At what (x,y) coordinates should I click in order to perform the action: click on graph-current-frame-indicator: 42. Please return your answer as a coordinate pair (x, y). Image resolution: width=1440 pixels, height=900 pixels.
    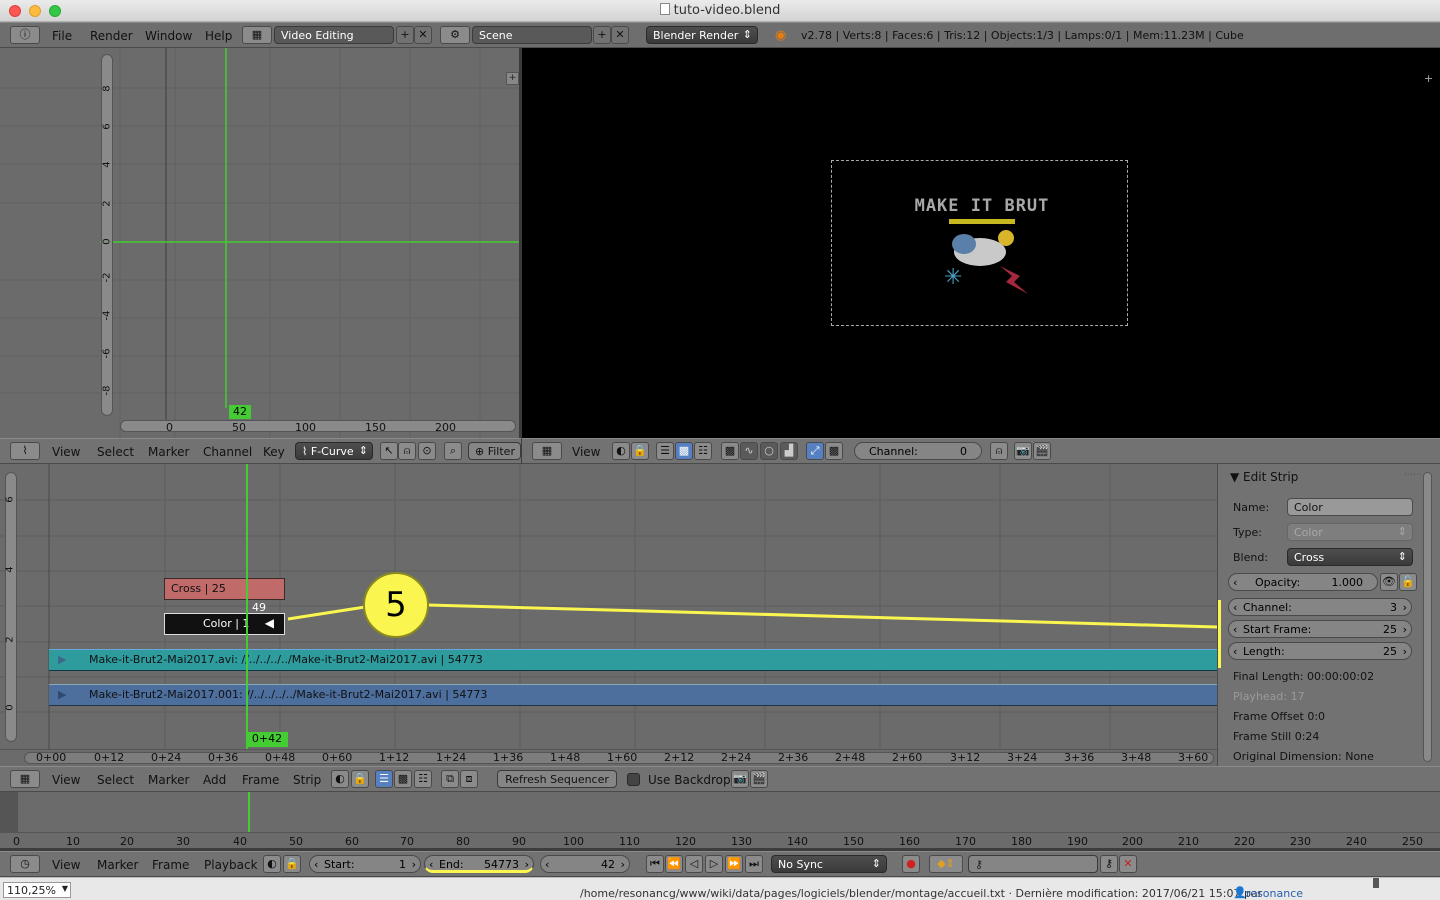
    Looking at the image, I should click on (240, 412).